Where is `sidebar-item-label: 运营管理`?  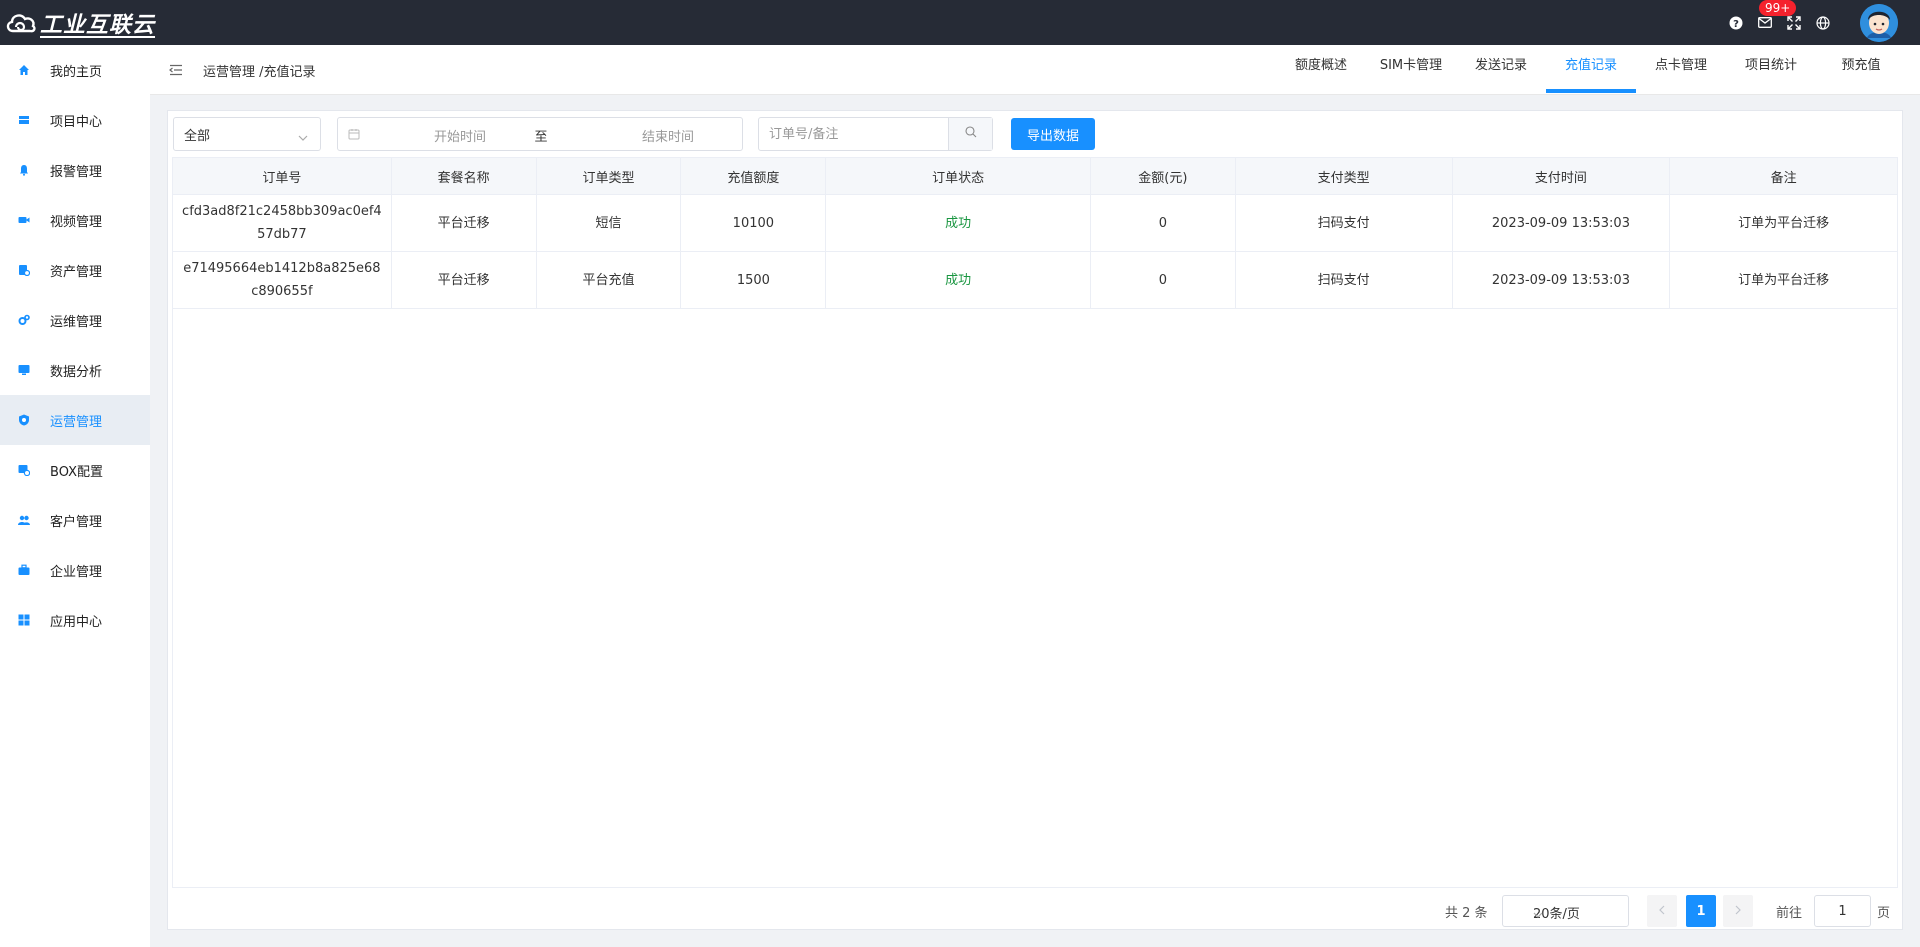
sidebar-item-label: 运营管理 is located at coordinates (76, 422).